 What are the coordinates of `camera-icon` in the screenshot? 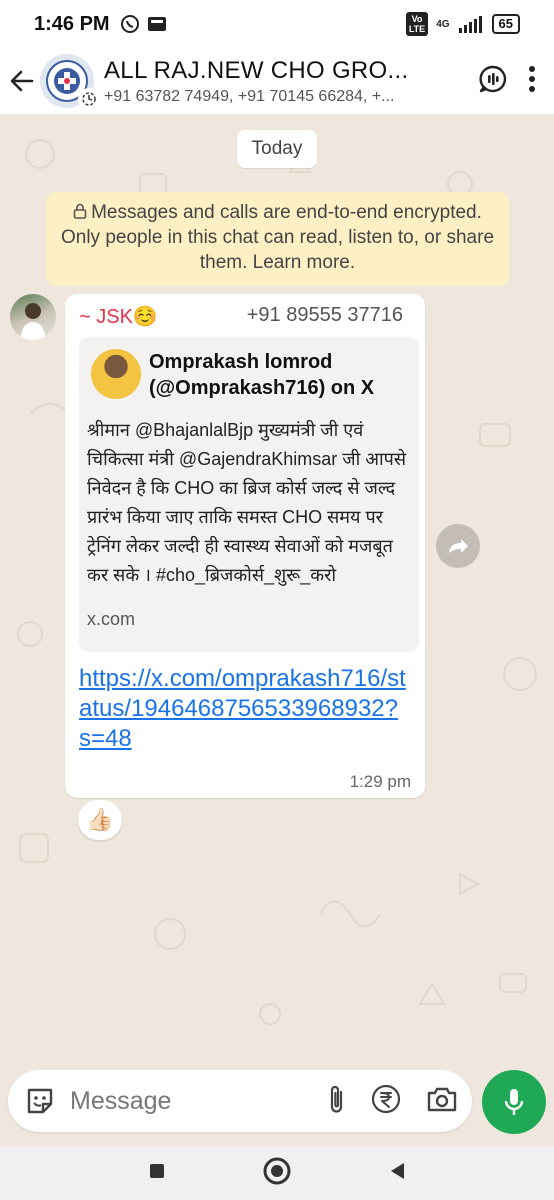 It's located at (442, 1099).